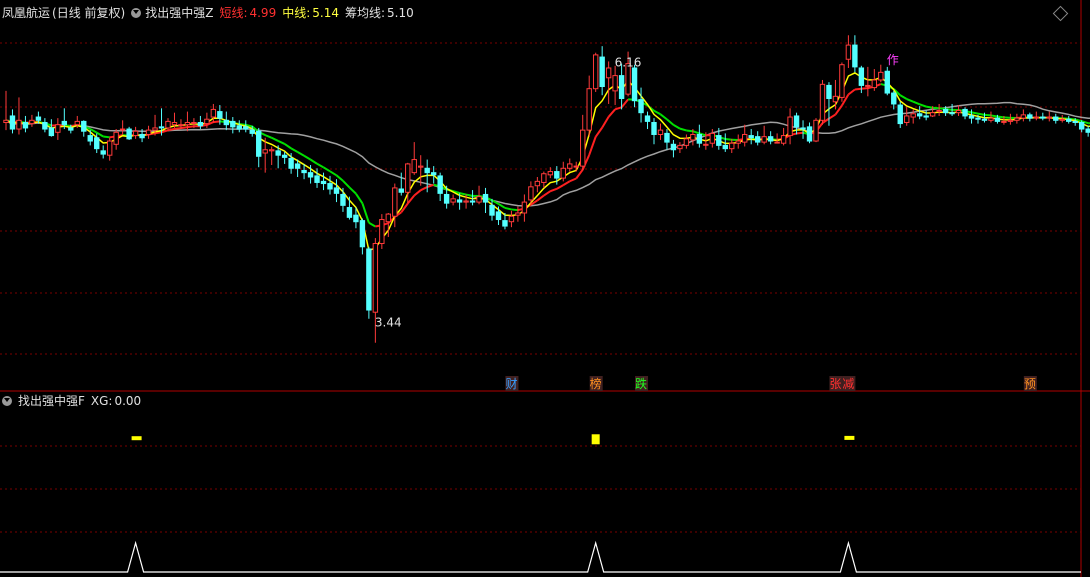 The height and width of the screenshot is (577, 1090). What do you see at coordinates (540, 556) in the screenshot?
I see `xg-spike-line` at bounding box center [540, 556].